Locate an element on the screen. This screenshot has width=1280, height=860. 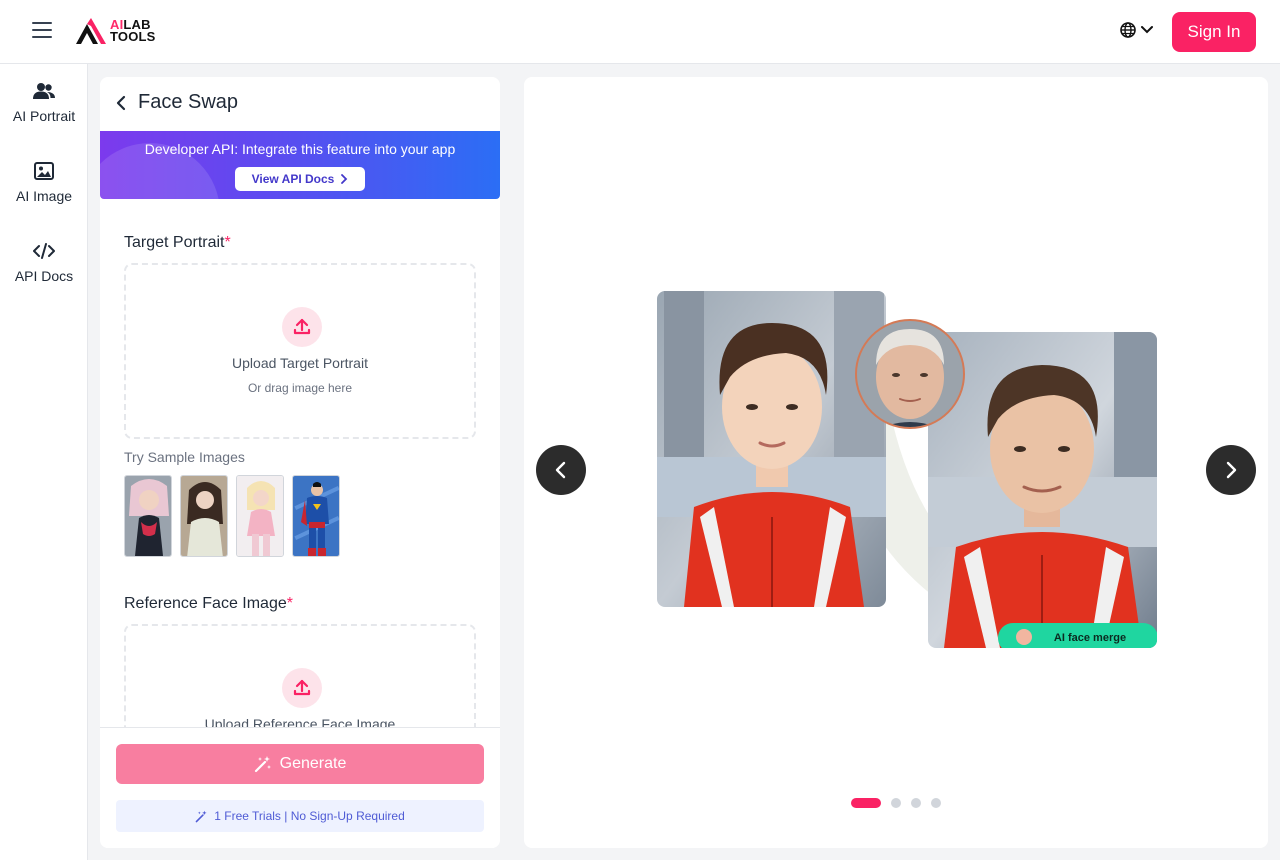
carousel-next-button is located at coordinates (1231, 470).